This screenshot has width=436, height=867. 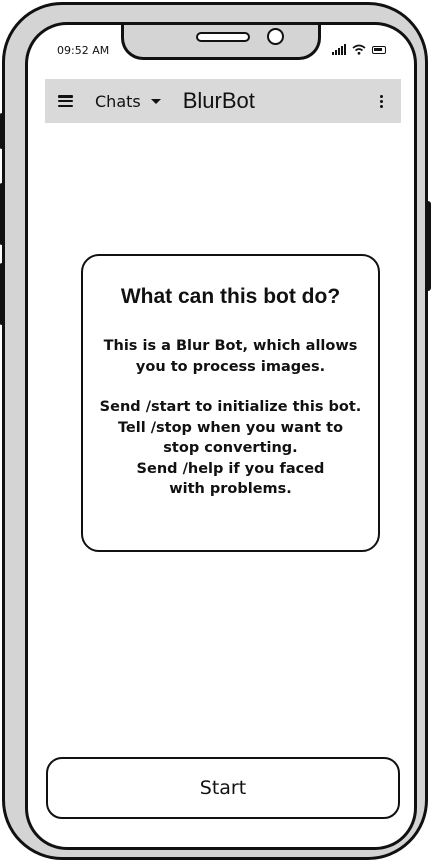 I want to click on wifi-icon, so click(x=359, y=49).